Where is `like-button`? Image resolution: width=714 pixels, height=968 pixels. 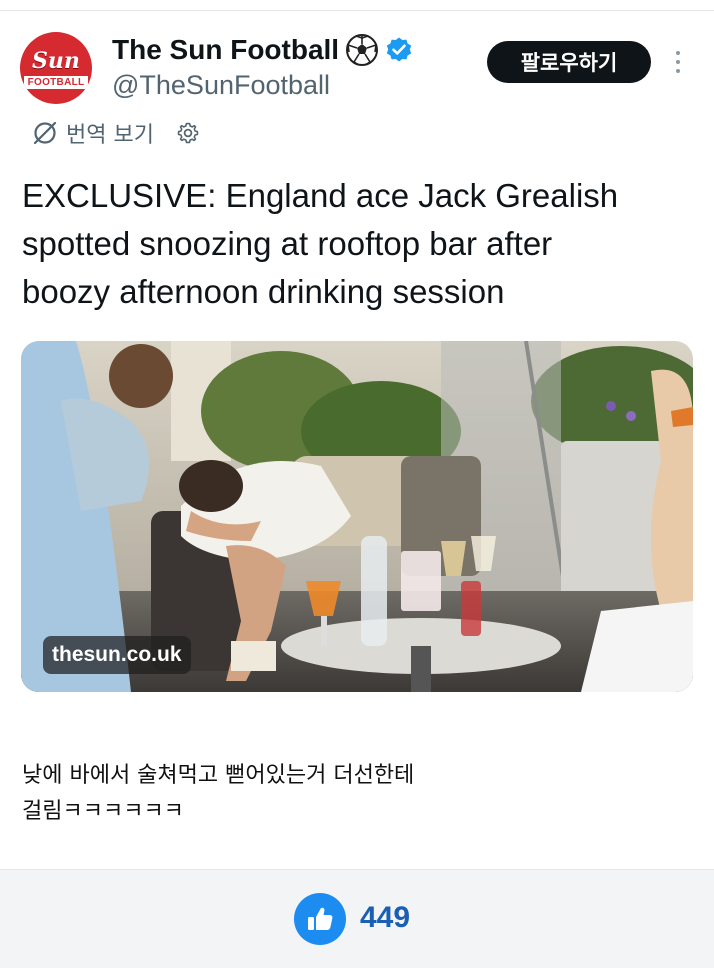 like-button is located at coordinates (320, 919).